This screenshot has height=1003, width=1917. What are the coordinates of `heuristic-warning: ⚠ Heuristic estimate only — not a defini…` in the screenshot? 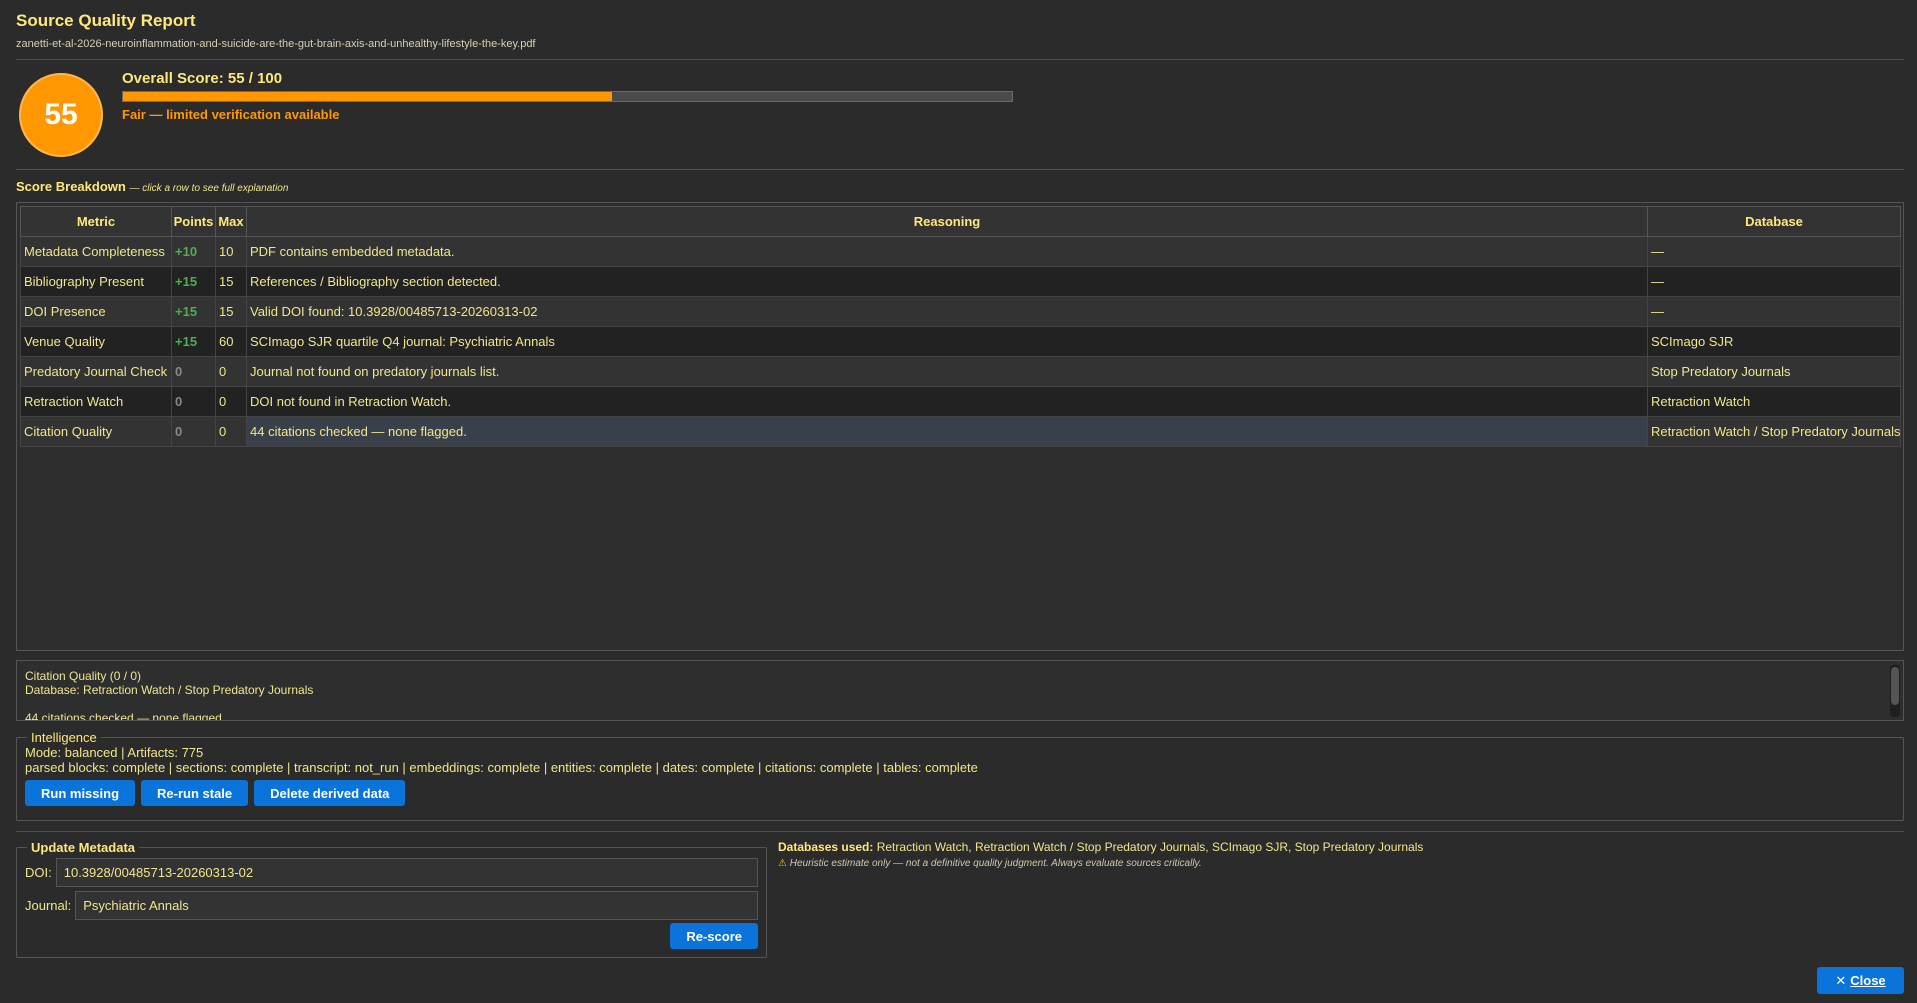 It's located at (990, 863).